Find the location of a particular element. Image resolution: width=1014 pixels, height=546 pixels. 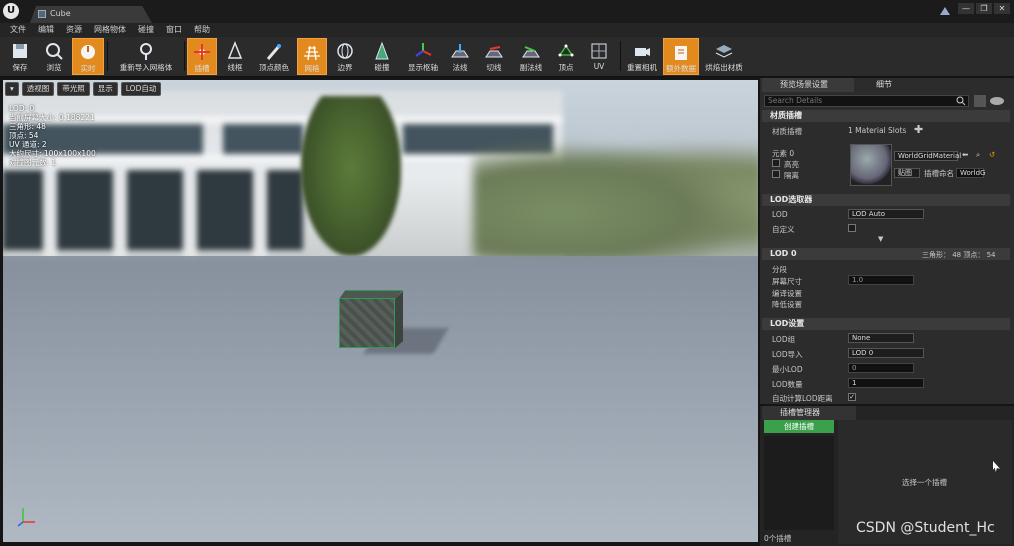

vertices-button: 顶点 is located at coordinates (566, 56).